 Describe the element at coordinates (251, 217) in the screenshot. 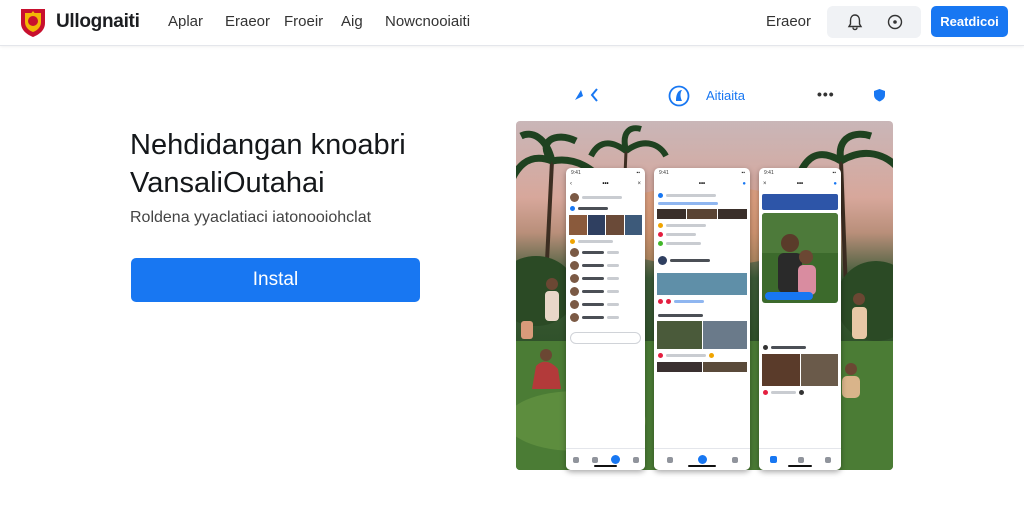

I see `hero-subtitle: Roldena yyaclatiaci iatonooiohclat` at that location.